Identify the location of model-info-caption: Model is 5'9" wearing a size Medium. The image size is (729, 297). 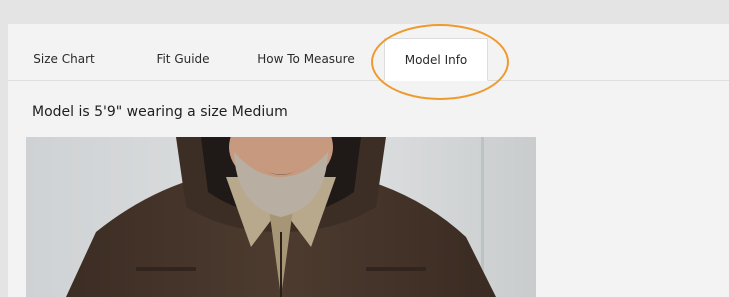
(160, 112).